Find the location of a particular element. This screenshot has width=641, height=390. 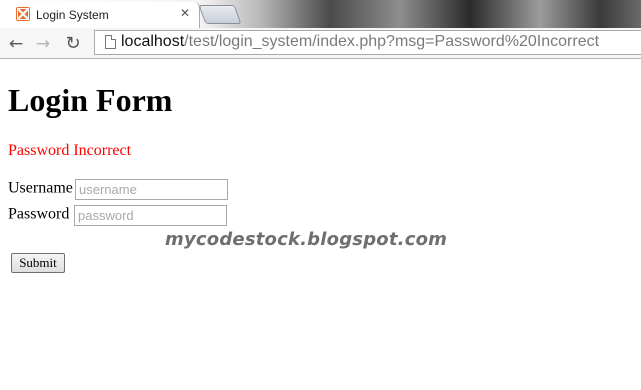

error-message: Password Incorrect is located at coordinates (70, 150).